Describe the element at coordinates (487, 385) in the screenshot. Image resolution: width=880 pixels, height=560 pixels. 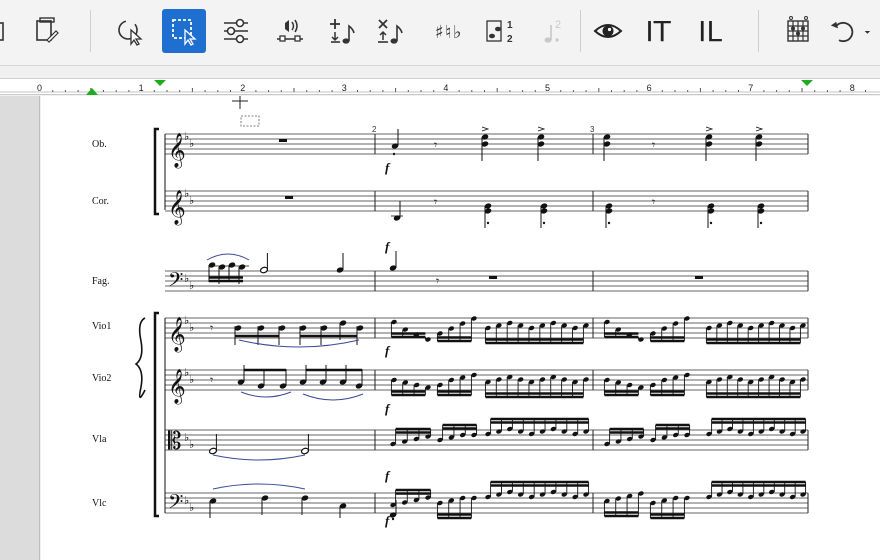
I see `staff-violin2: 𝄞♭♭ 𝄾` at that location.